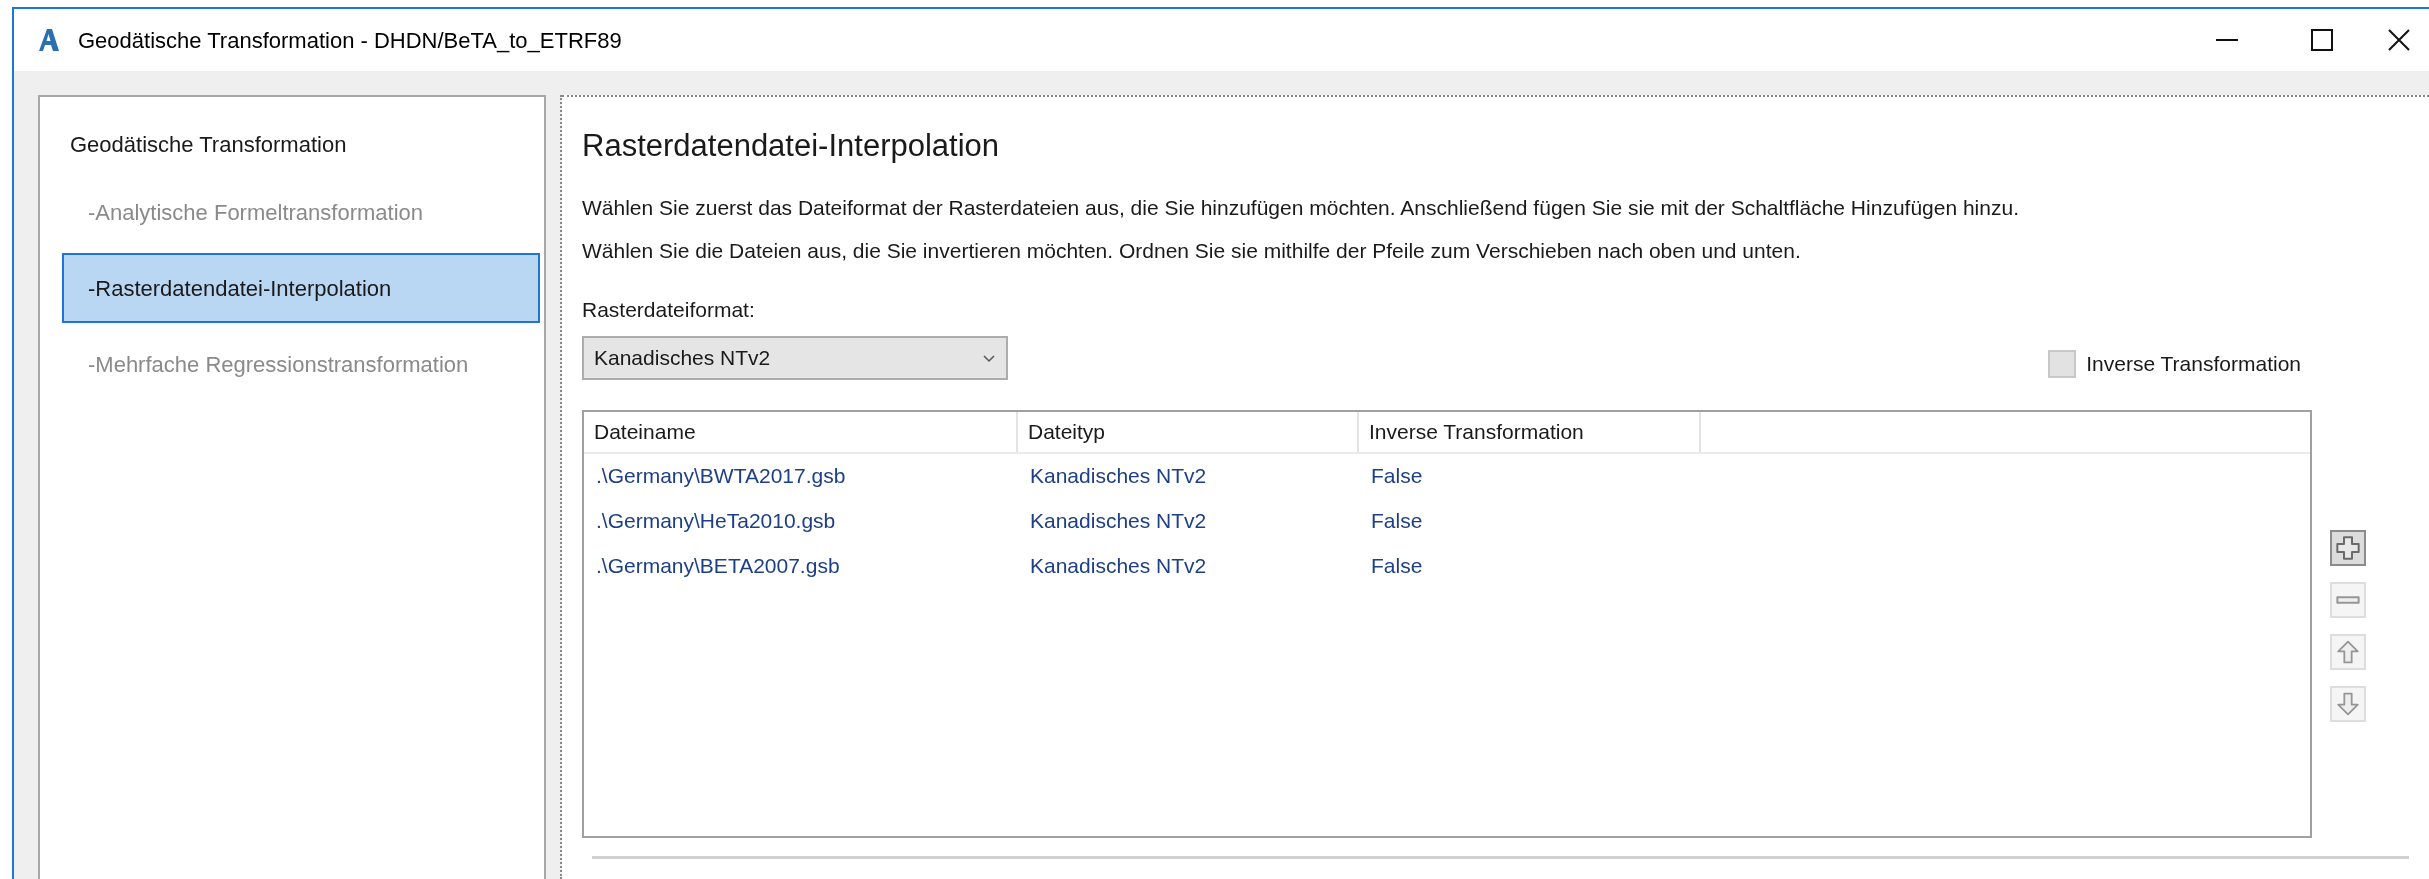  Describe the element at coordinates (718, 566) in the screenshot. I see `table-cell-text: .\Germany\BETA2007.gsb` at that location.